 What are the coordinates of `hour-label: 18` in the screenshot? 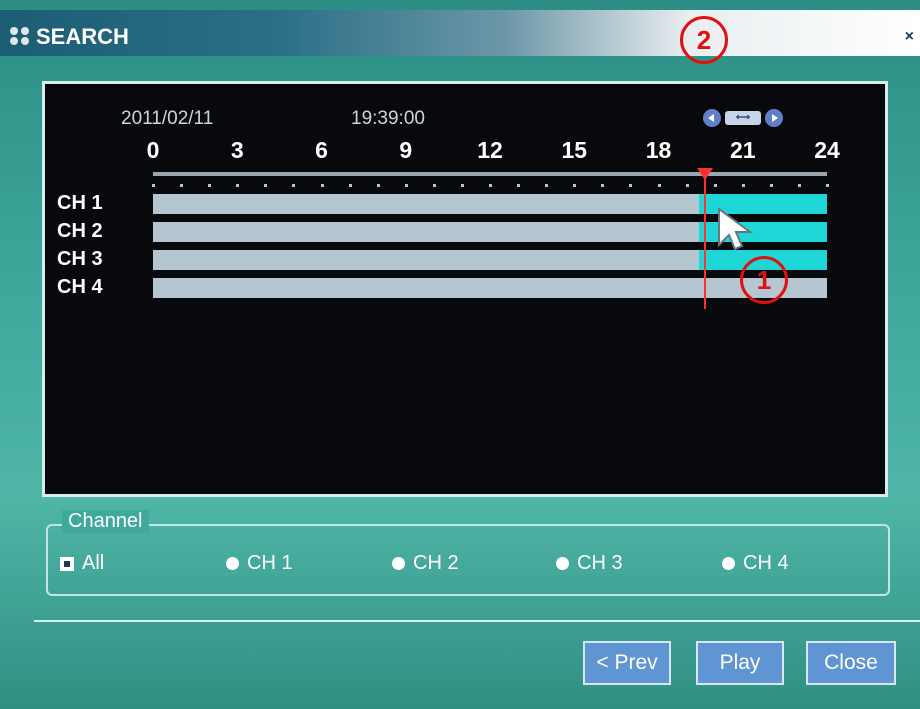 It's located at (658, 150).